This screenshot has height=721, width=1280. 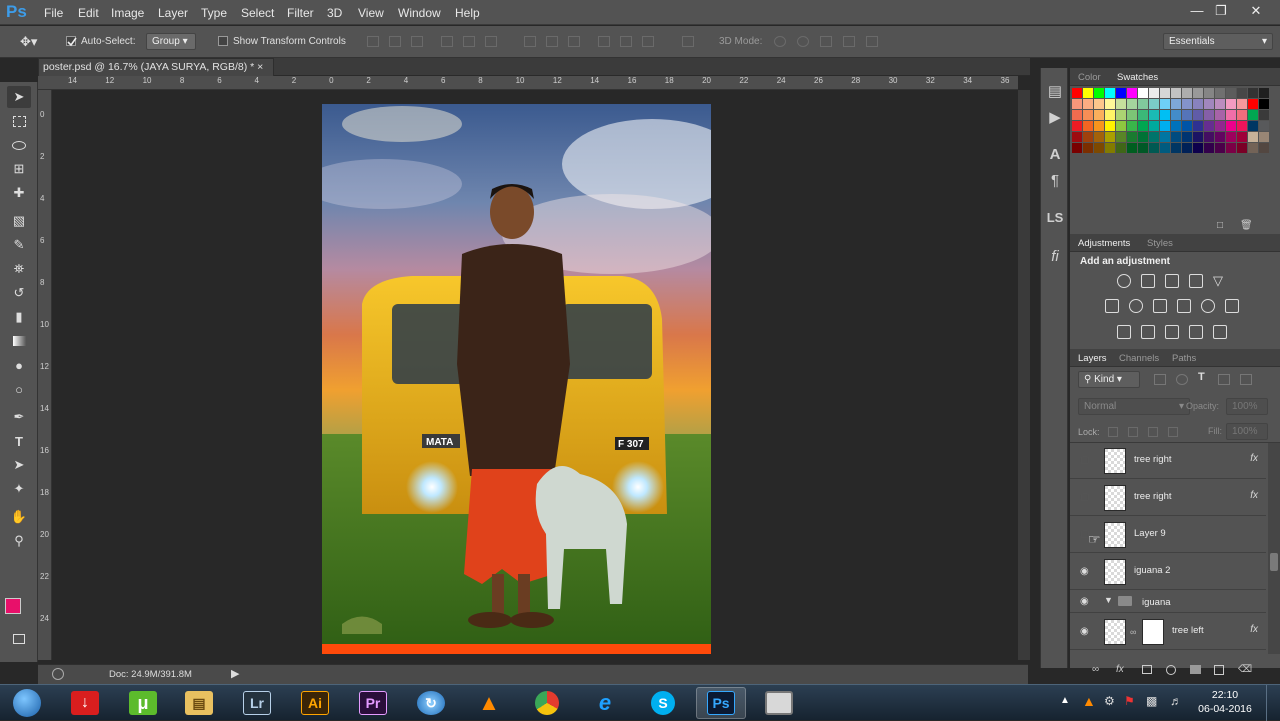 I want to click on layer-row: ◉ iguana 2, so click(x=1168, y=572).